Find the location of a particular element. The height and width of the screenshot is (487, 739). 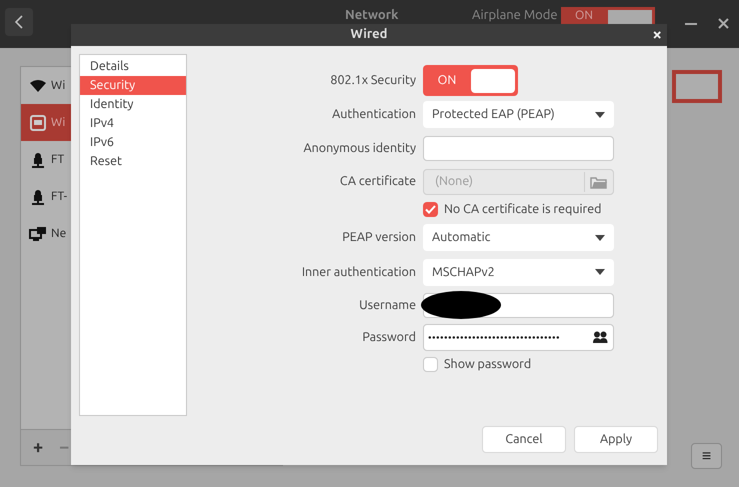

field-label: Authentication is located at coordinates (374, 114).